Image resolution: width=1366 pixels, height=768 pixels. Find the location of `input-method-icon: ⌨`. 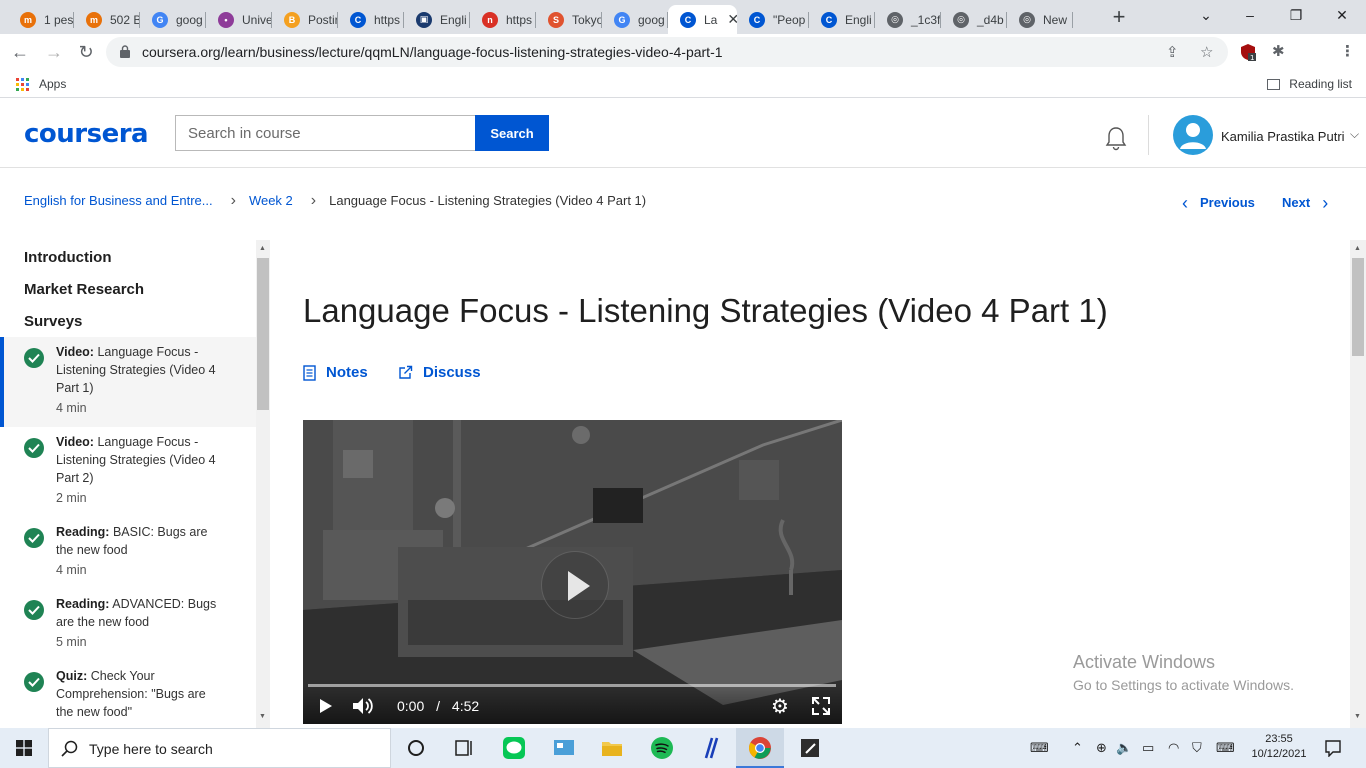

input-method-icon: ⌨ is located at coordinates (1225, 748).